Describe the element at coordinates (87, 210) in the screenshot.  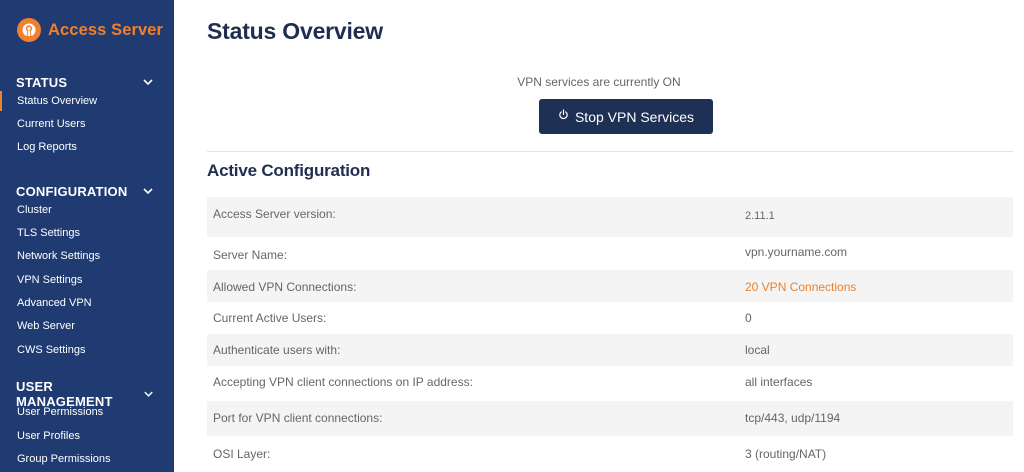
I see `sidebar-item-cluster: Cluster` at that location.